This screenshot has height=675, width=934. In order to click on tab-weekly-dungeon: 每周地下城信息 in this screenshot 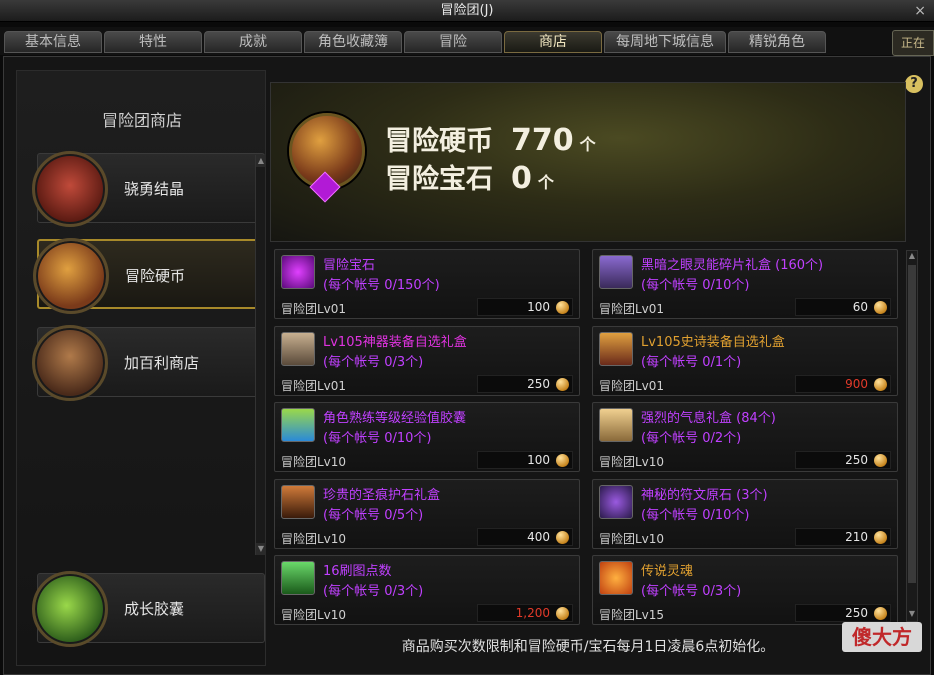, I will do `click(665, 42)`.